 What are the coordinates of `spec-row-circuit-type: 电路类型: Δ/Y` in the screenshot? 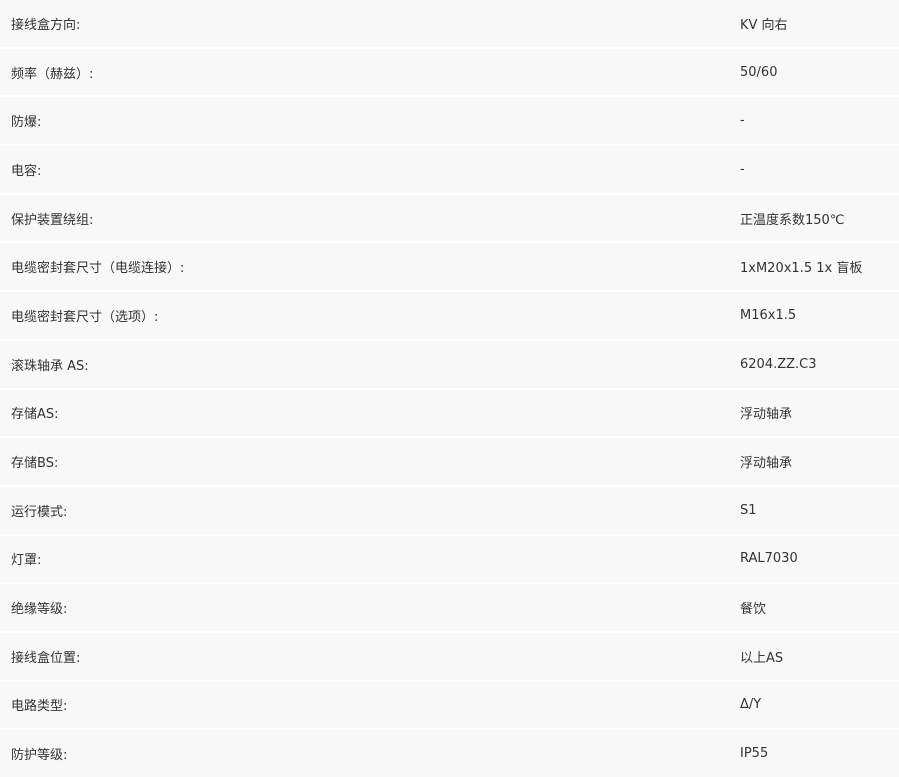 It's located at (449, 705).